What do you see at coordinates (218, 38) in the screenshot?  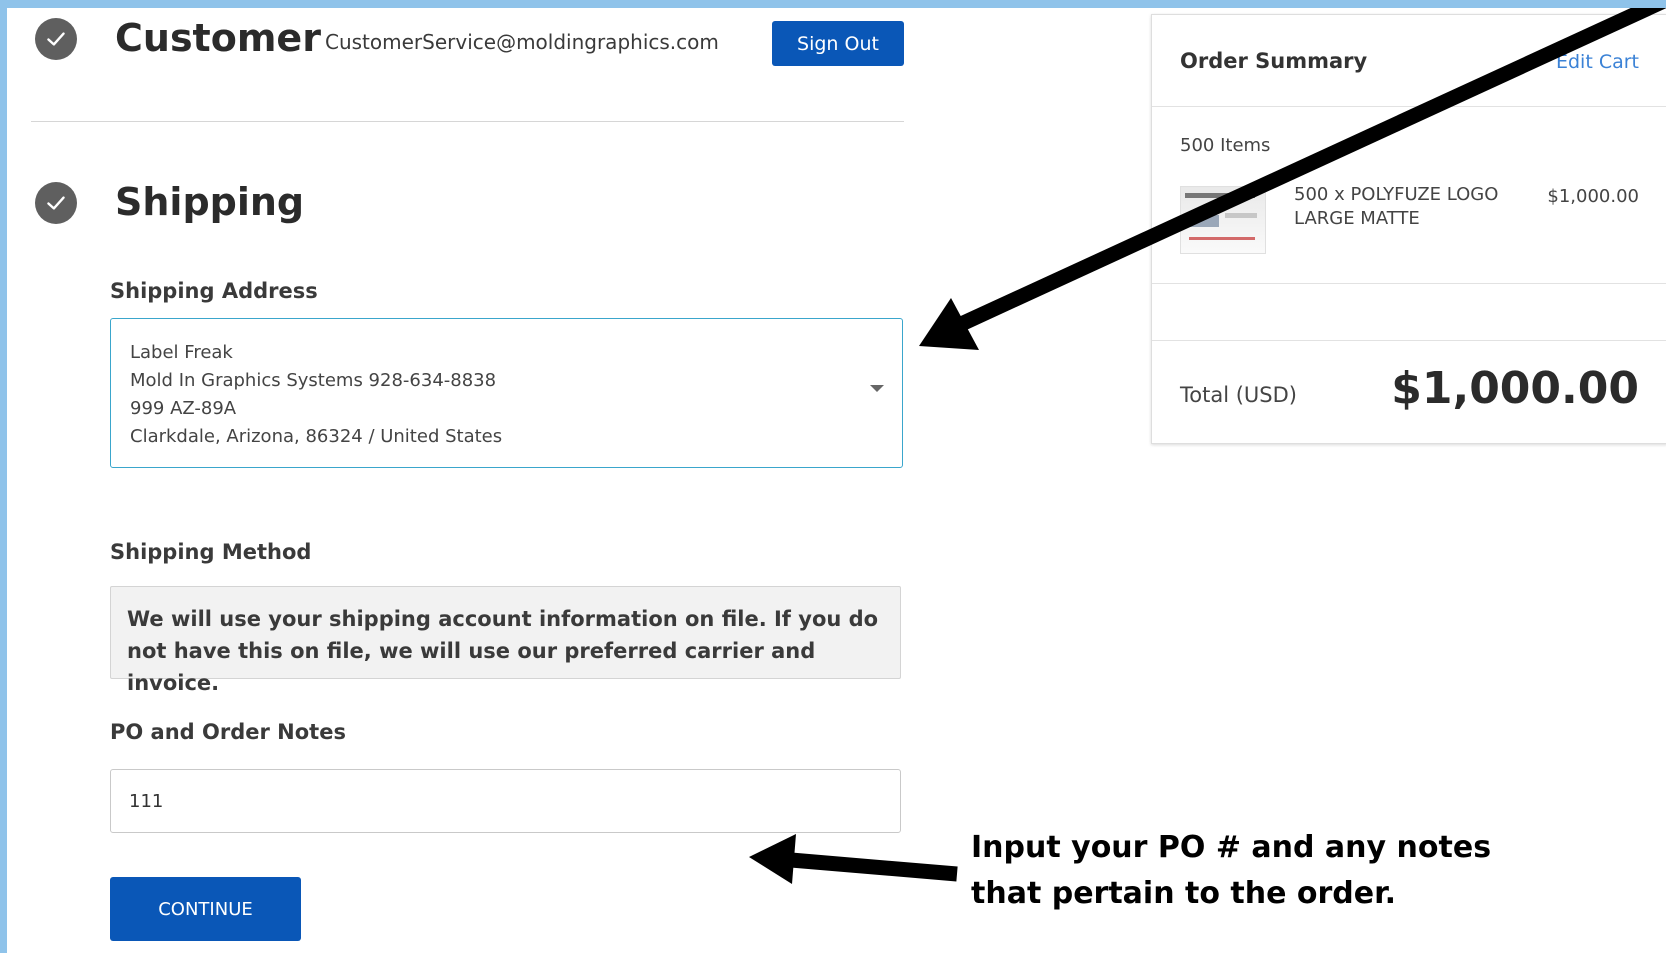 I see `customer-step-title: Customer` at bounding box center [218, 38].